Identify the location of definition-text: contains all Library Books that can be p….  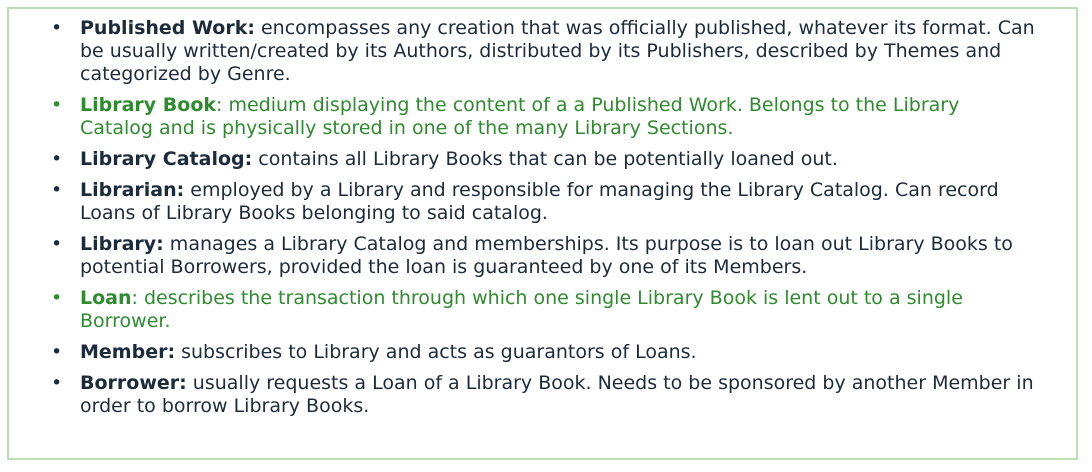
(545, 159).